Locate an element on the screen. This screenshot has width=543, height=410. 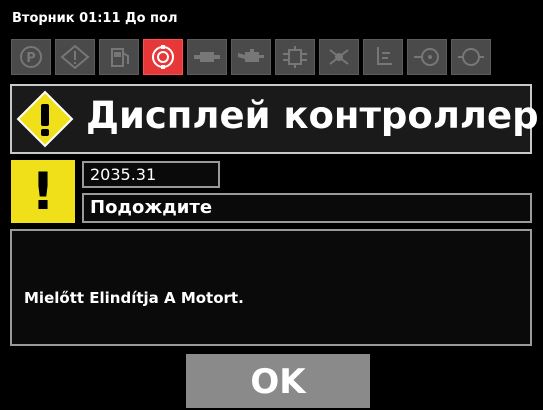
oil-can-icon is located at coordinates (251, 57).